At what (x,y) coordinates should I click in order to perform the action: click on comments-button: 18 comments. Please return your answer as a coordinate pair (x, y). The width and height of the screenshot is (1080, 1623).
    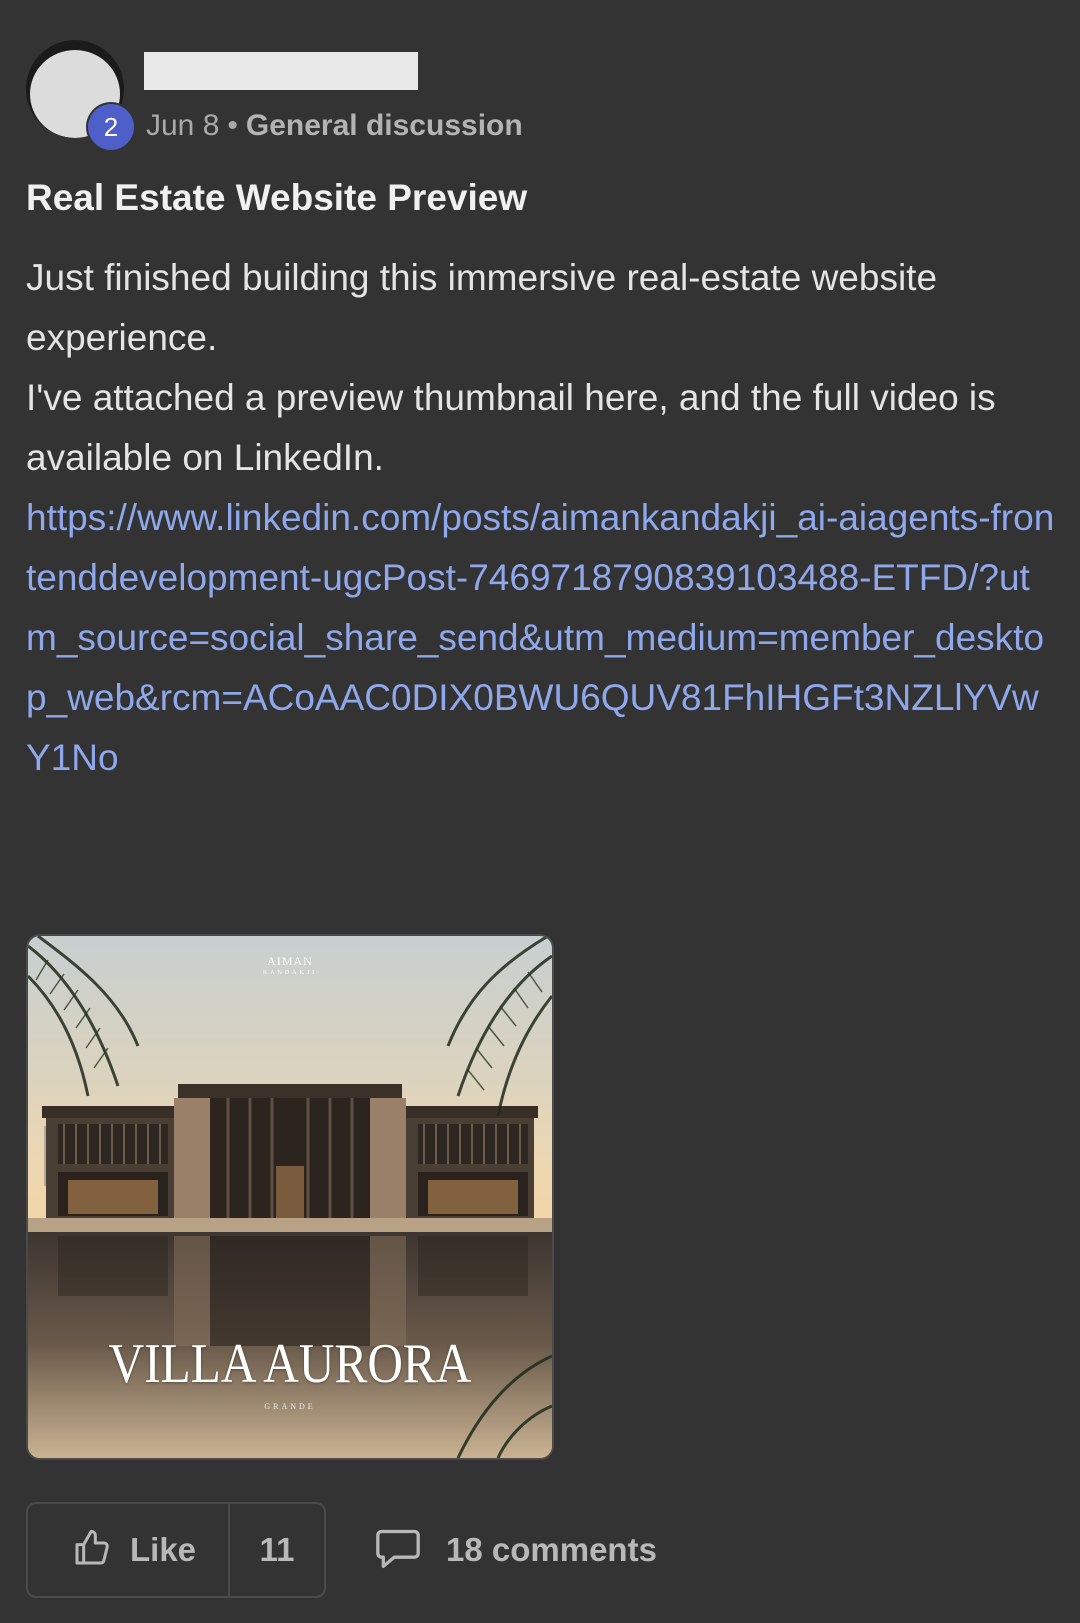
    Looking at the image, I should click on (515, 1550).